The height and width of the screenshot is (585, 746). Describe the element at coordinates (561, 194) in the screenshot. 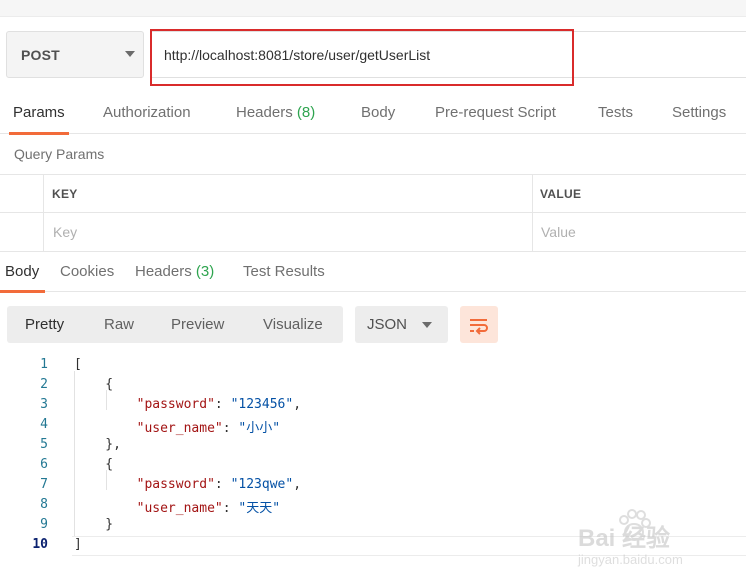

I see `value-column-header: VALUE` at that location.